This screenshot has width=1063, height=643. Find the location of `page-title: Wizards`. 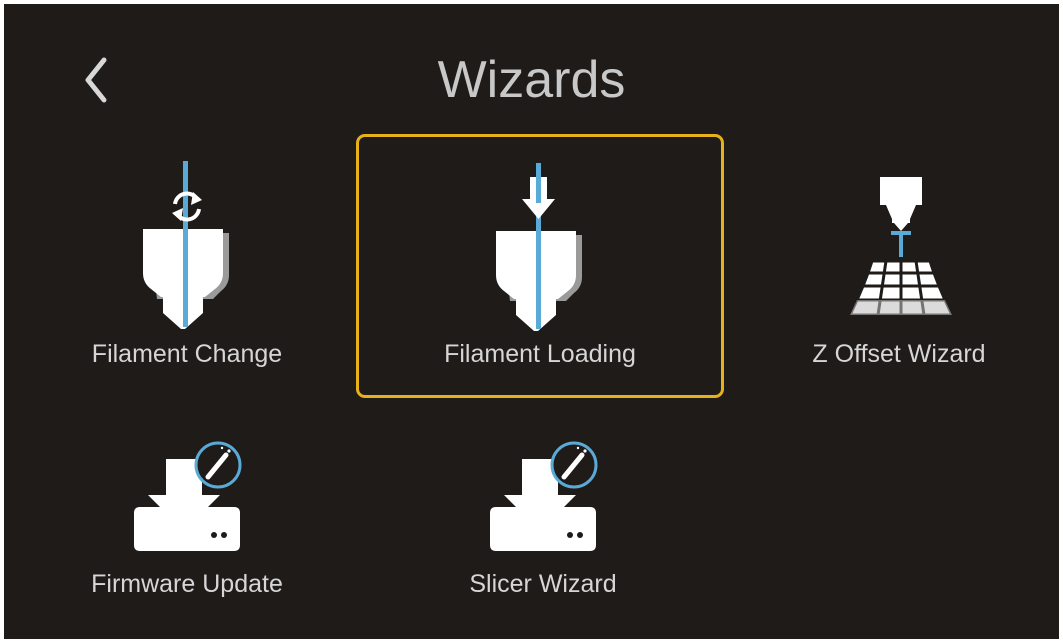

page-title: Wizards is located at coordinates (531, 80).